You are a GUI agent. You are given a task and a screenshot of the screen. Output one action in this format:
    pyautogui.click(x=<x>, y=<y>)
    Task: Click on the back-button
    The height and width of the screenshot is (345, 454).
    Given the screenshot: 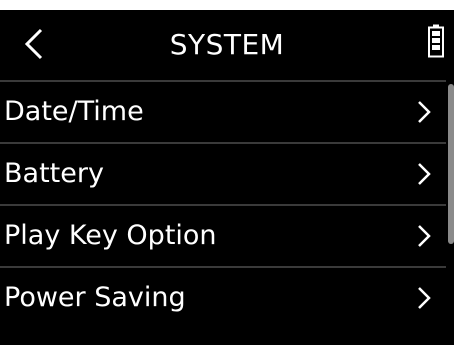 What is the action you would take?
    pyautogui.click(x=34, y=44)
    